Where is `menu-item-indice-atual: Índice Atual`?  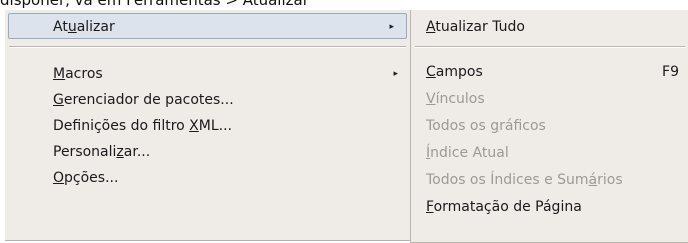 menu-item-indice-atual: Índice Atual is located at coordinates (467, 153).